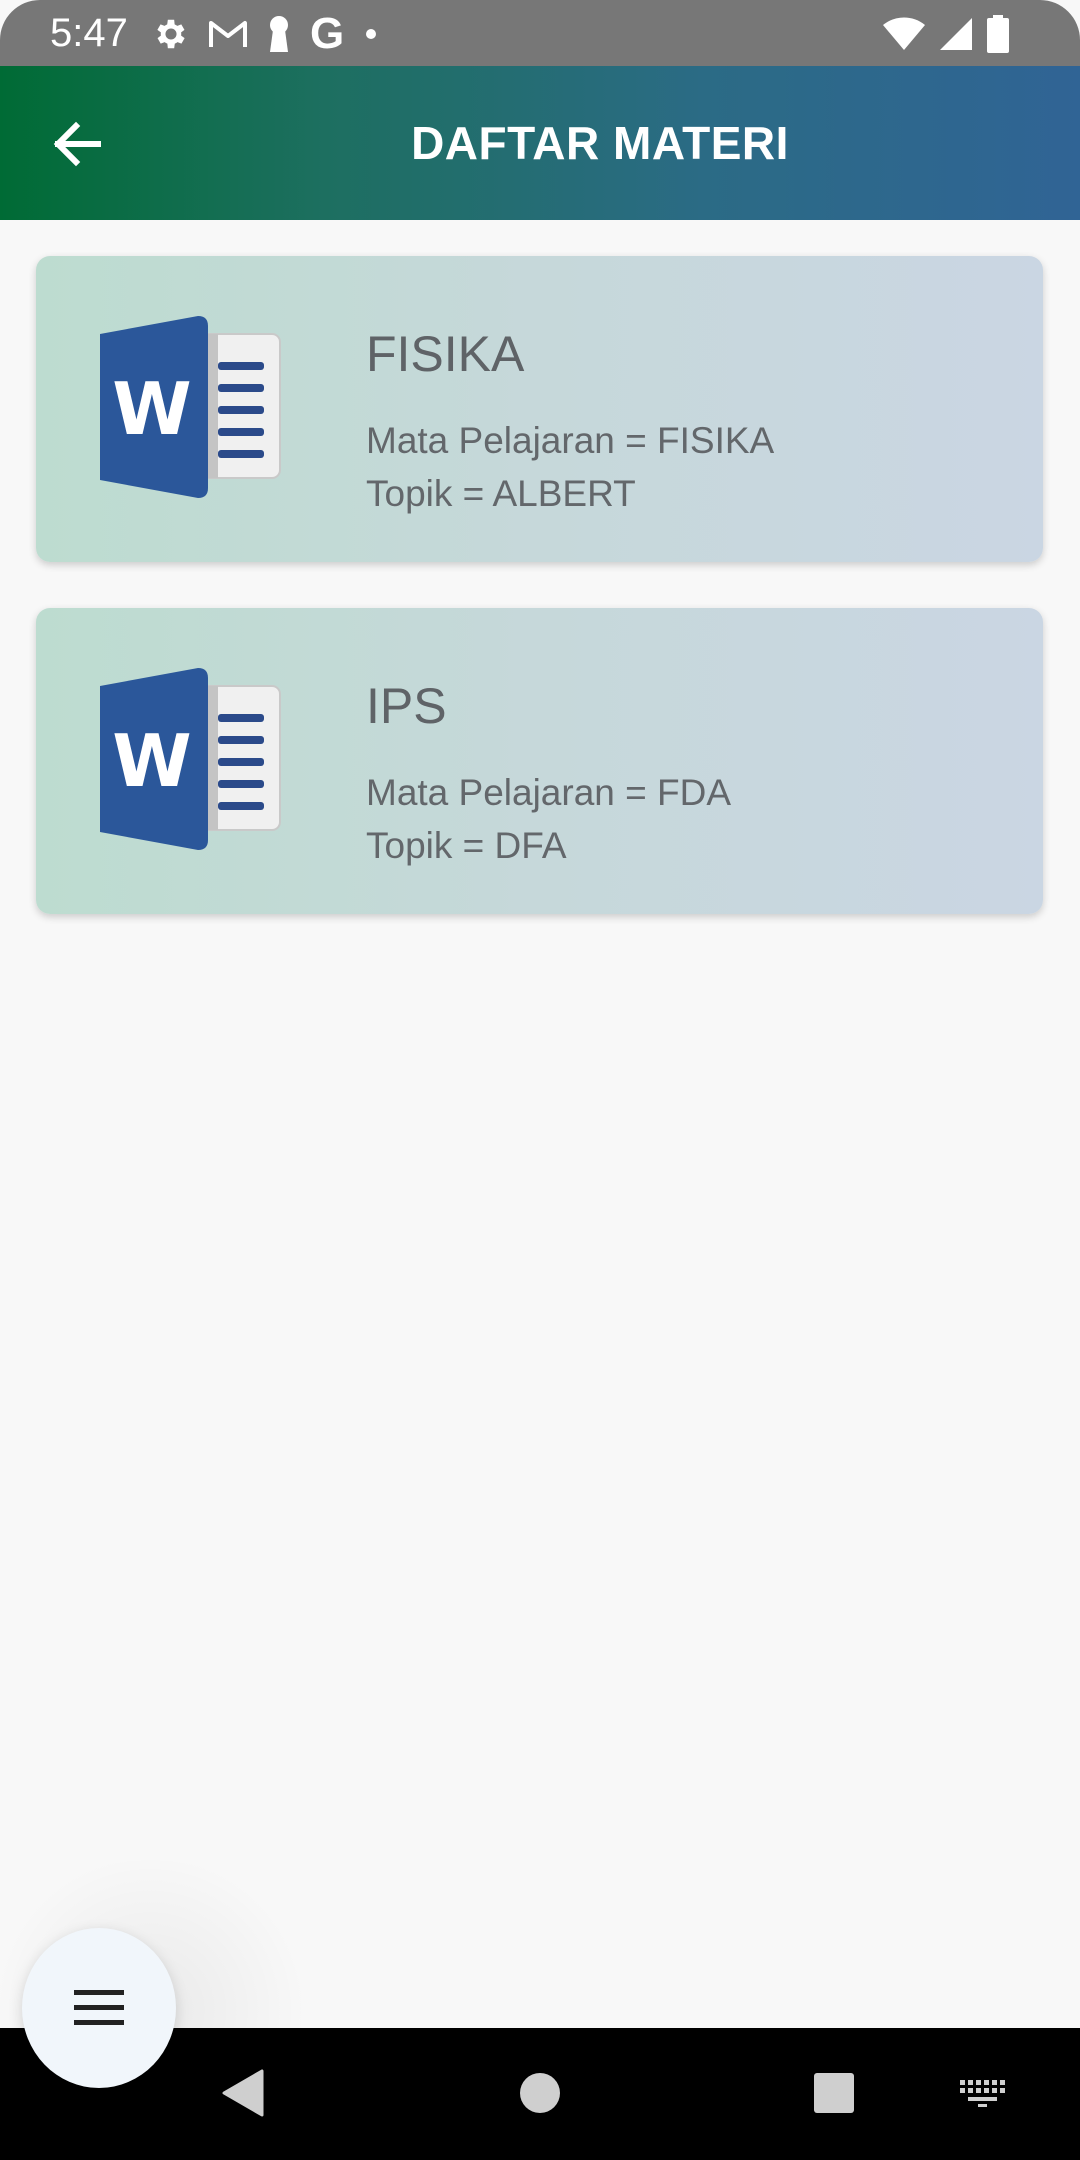 The image size is (1080, 2160). Describe the element at coordinates (539, 761) in the screenshot. I see `material-card: W IPS Mata Pelajaran = FDA Topik = DFA` at that location.